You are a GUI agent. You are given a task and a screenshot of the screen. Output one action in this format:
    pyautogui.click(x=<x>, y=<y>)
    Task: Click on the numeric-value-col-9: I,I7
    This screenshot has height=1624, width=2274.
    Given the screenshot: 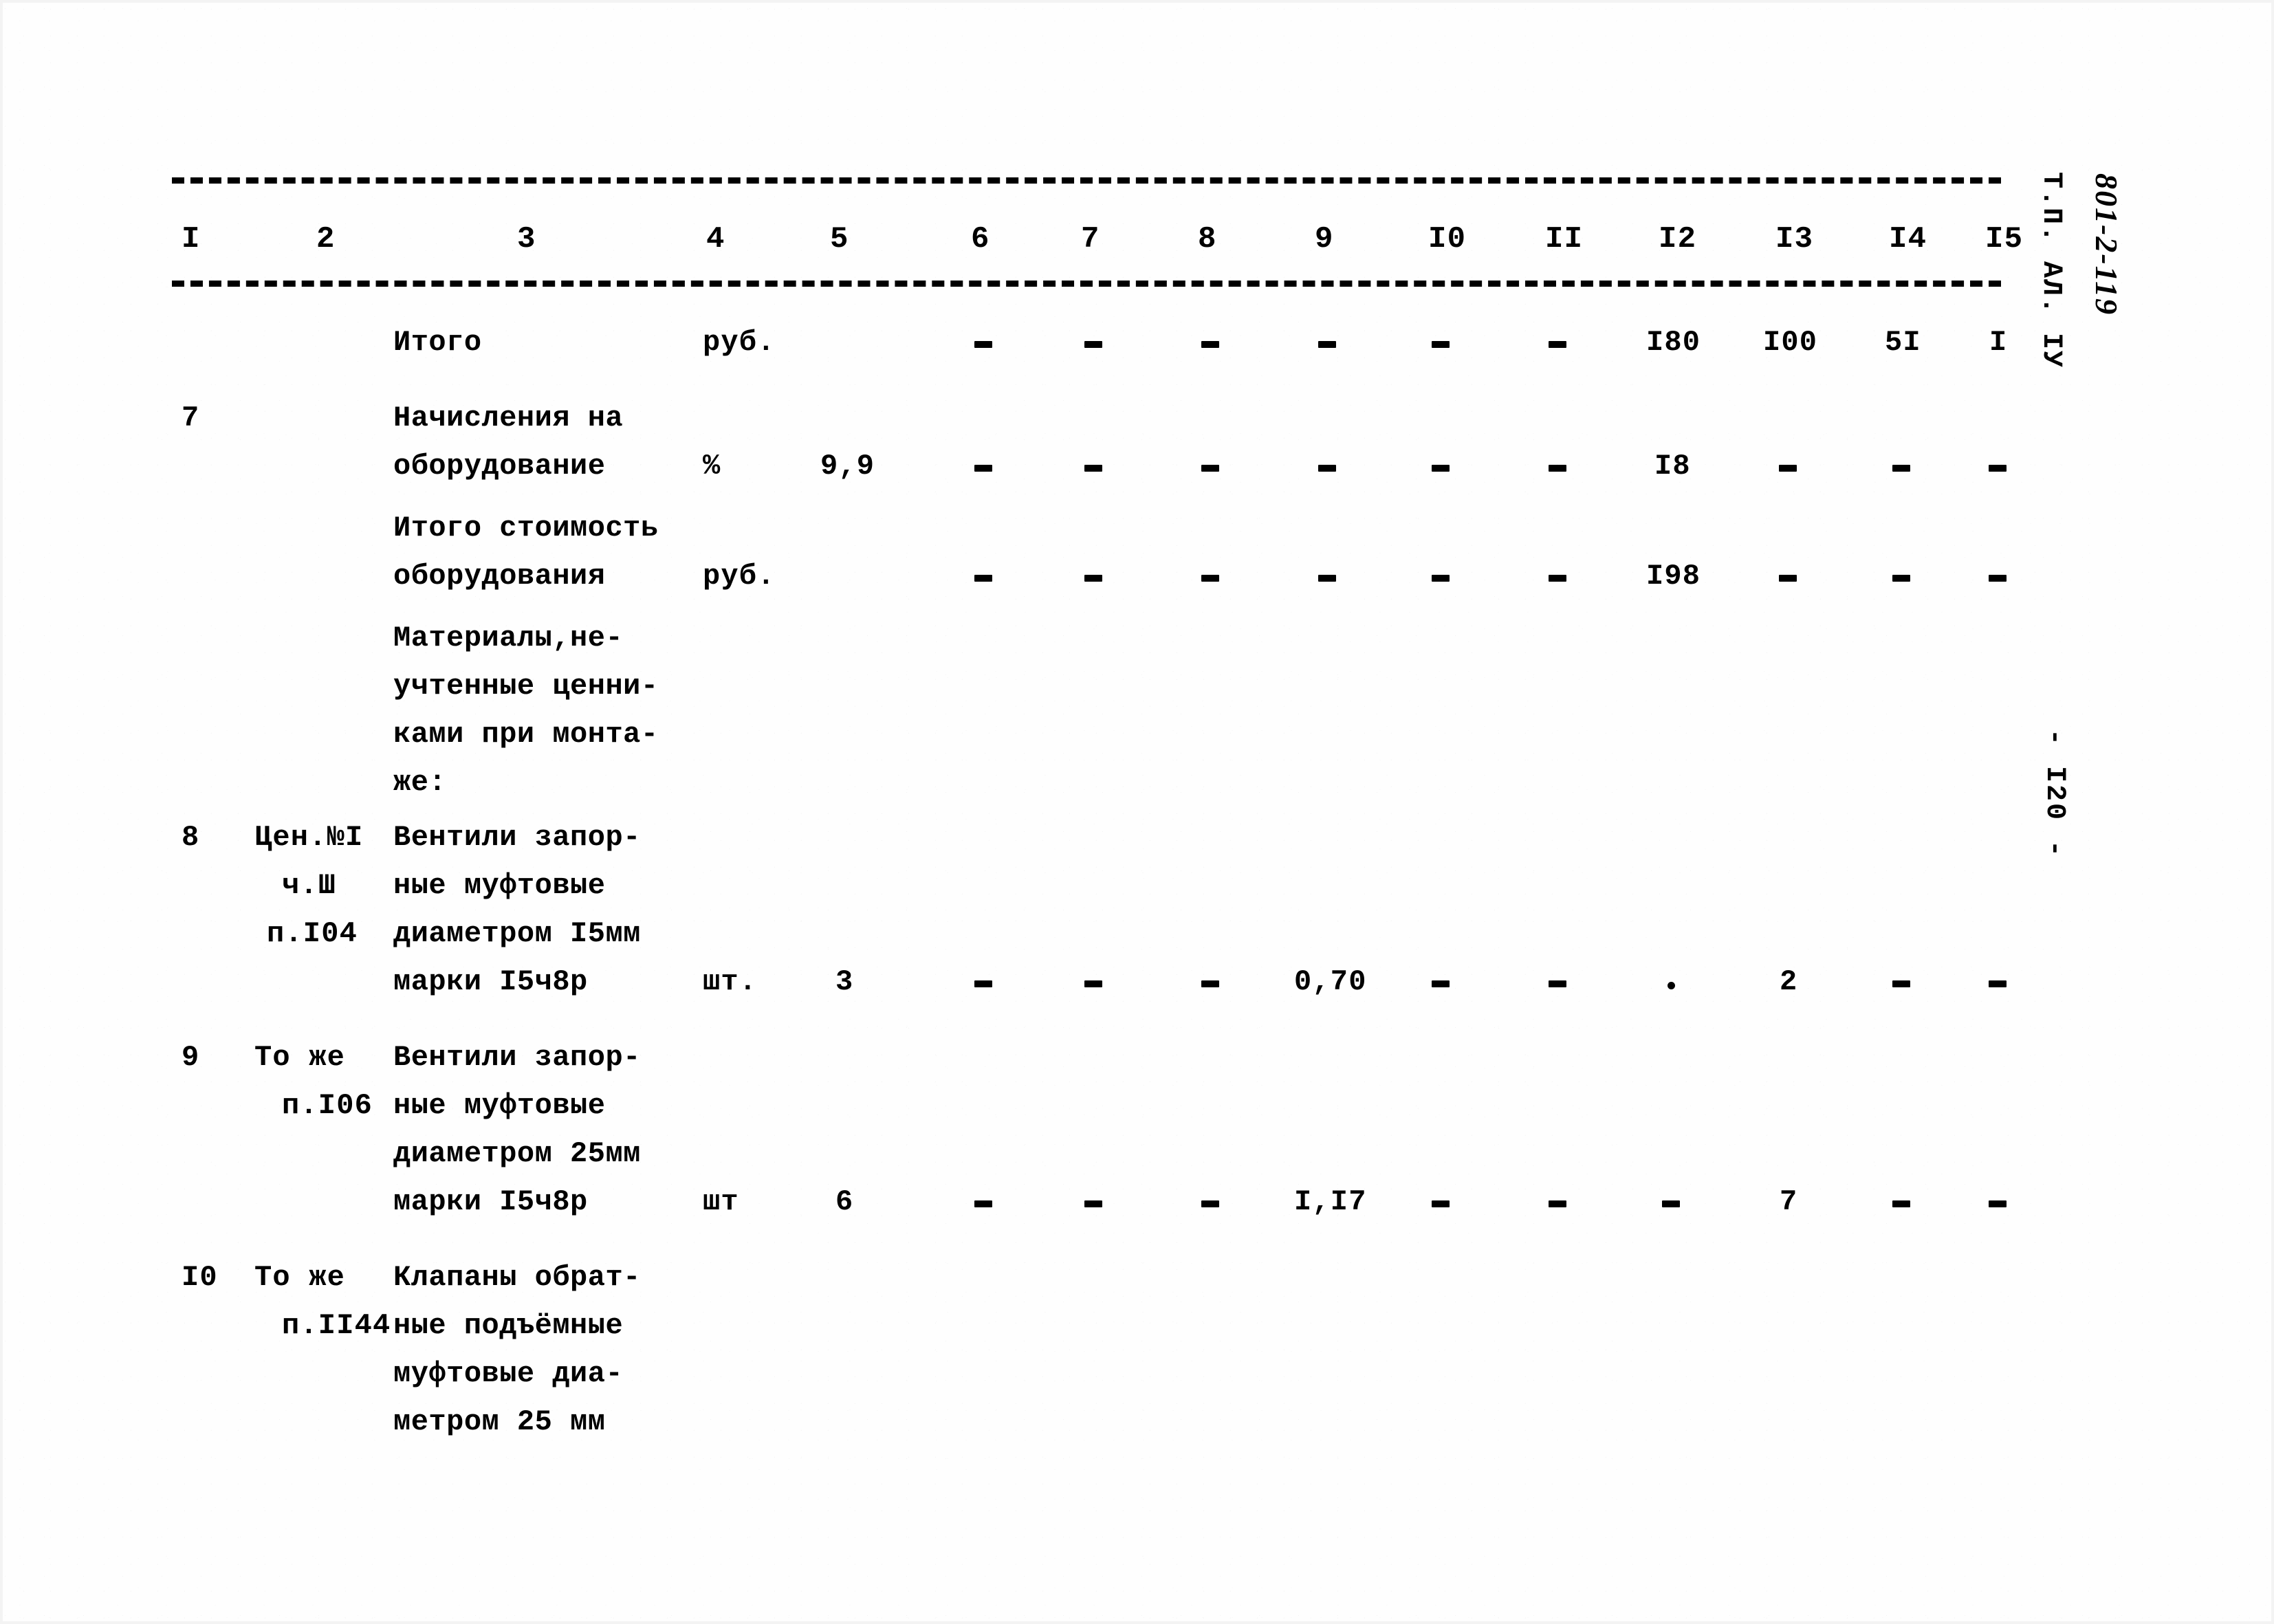 What is the action you would take?
    pyautogui.click(x=1330, y=1201)
    